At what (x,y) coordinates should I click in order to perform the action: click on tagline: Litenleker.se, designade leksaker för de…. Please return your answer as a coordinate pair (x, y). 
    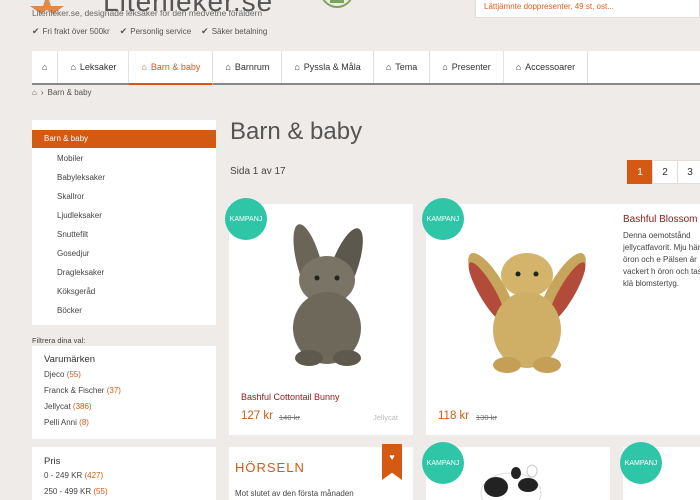
    Looking at the image, I should click on (147, 13).